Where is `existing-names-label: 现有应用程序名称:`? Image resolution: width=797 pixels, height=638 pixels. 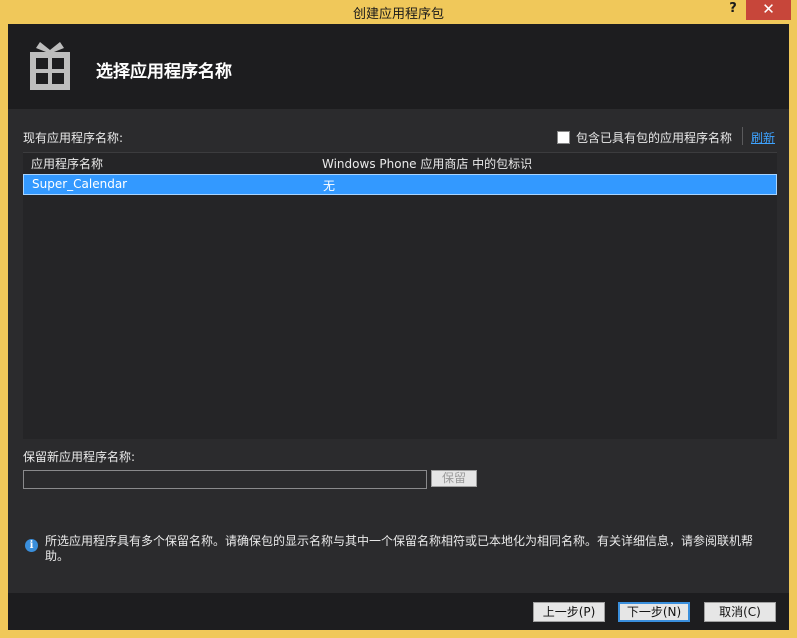 existing-names-label: 现有应用程序名称: is located at coordinates (73, 138).